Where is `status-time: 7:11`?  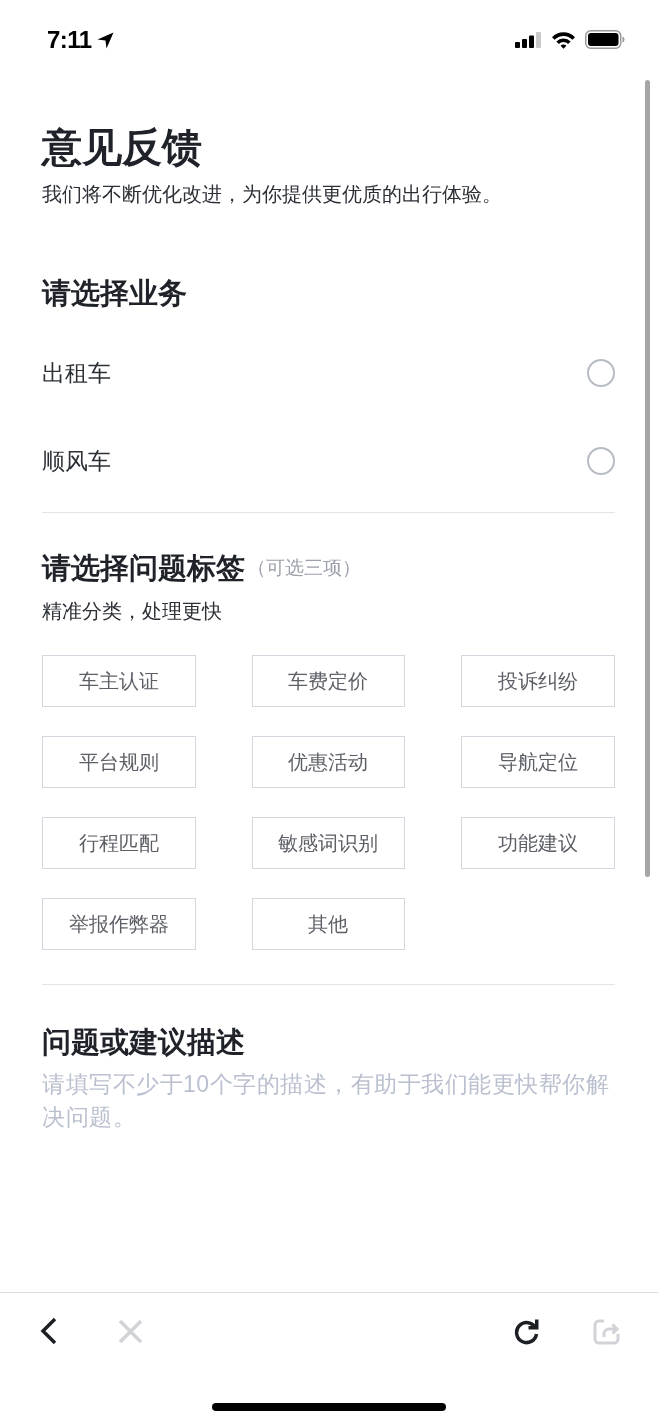
status-time: 7:11 is located at coordinates (69, 40).